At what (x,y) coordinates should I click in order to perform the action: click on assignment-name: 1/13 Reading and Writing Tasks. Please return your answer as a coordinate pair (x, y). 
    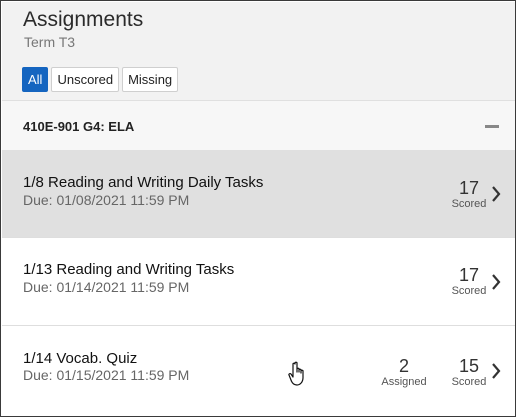
    Looking at the image, I should click on (129, 269).